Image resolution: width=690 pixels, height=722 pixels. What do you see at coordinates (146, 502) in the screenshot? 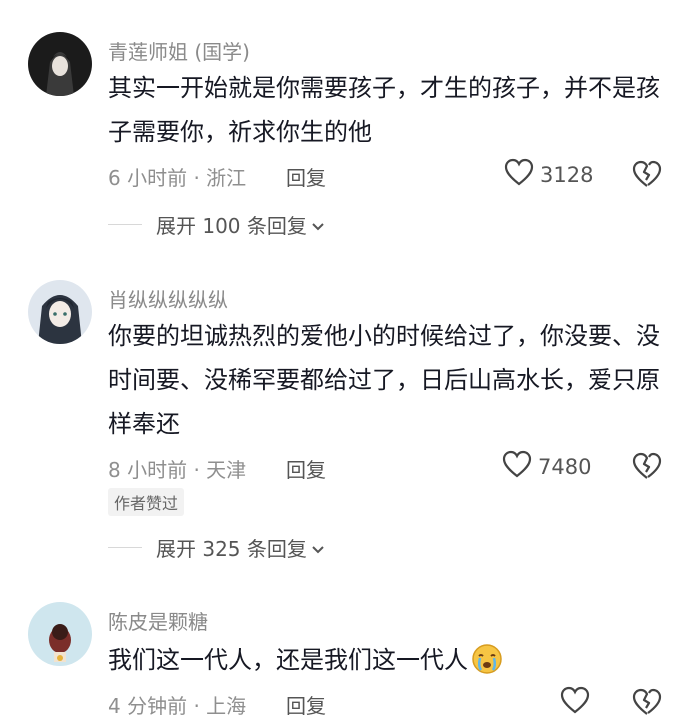
I see `author-liked-badge: 作者赞过` at bounding box center [146, 502].